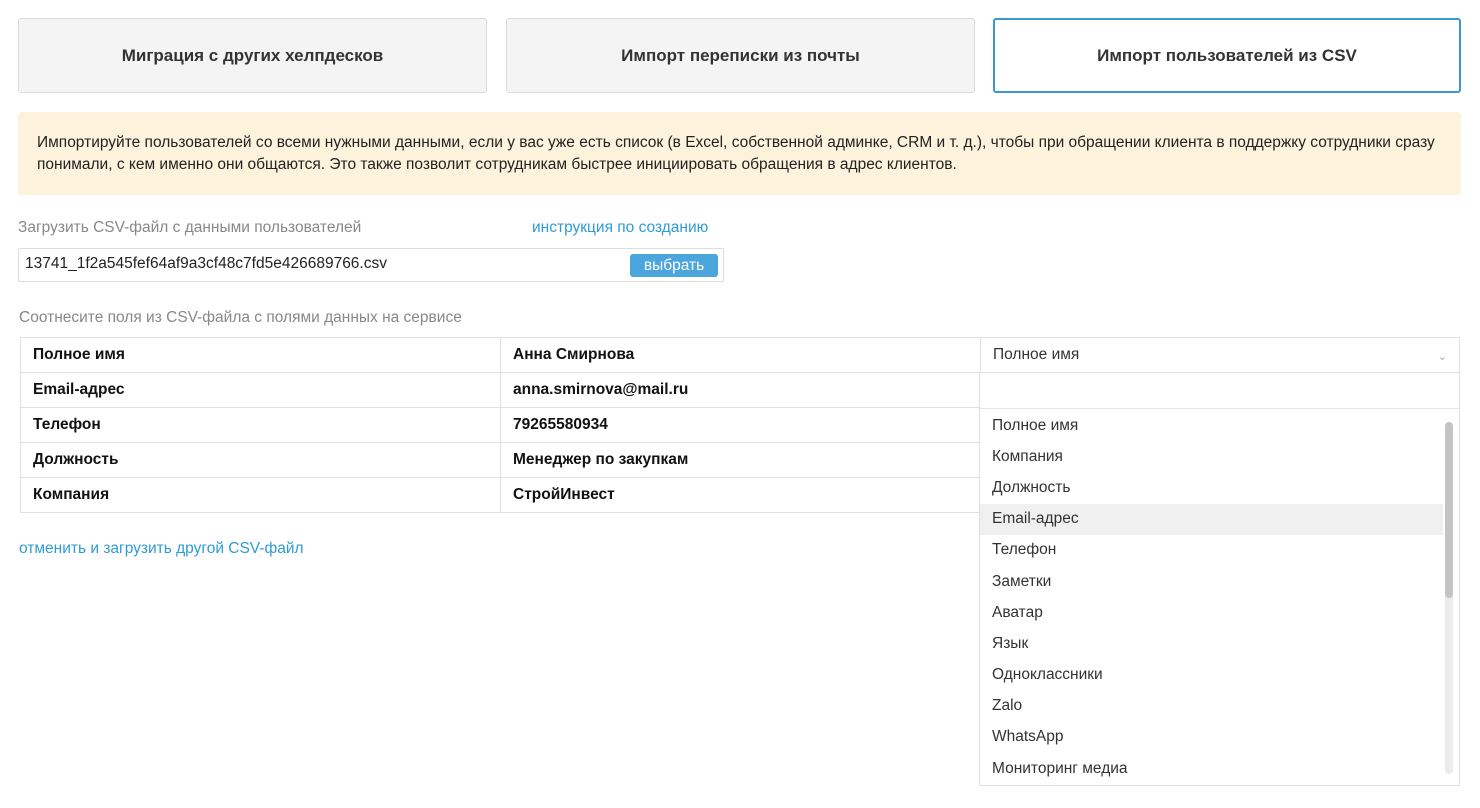  Describe the element at coordinates (261, 495) in the screenshot. I see `csv-field-name: Компания` at that location.